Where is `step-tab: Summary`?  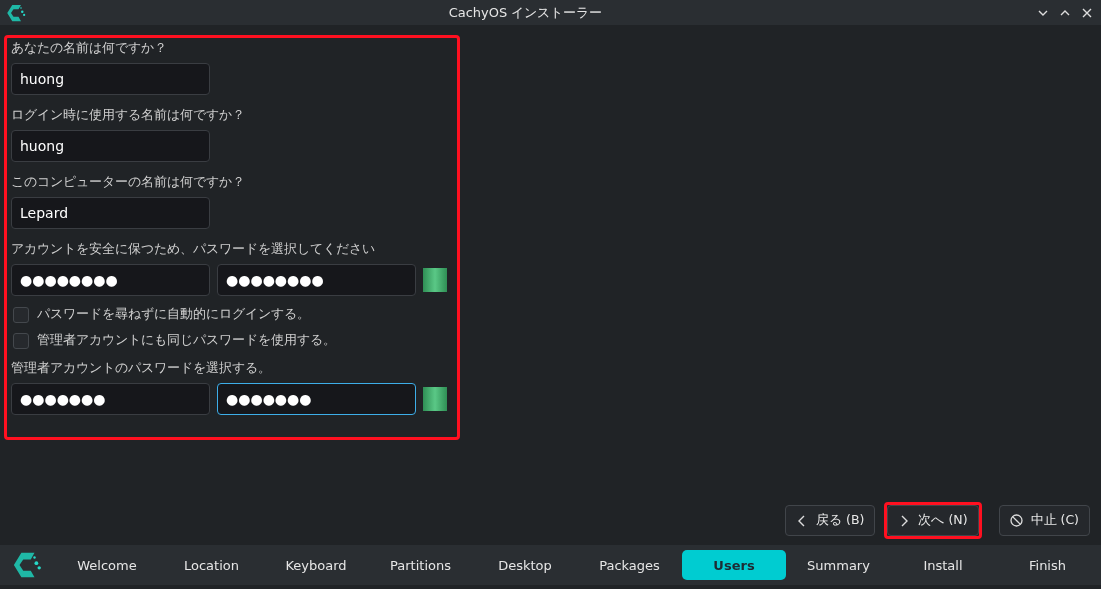
step-tab: Summary is located at coordinates (838, 565).